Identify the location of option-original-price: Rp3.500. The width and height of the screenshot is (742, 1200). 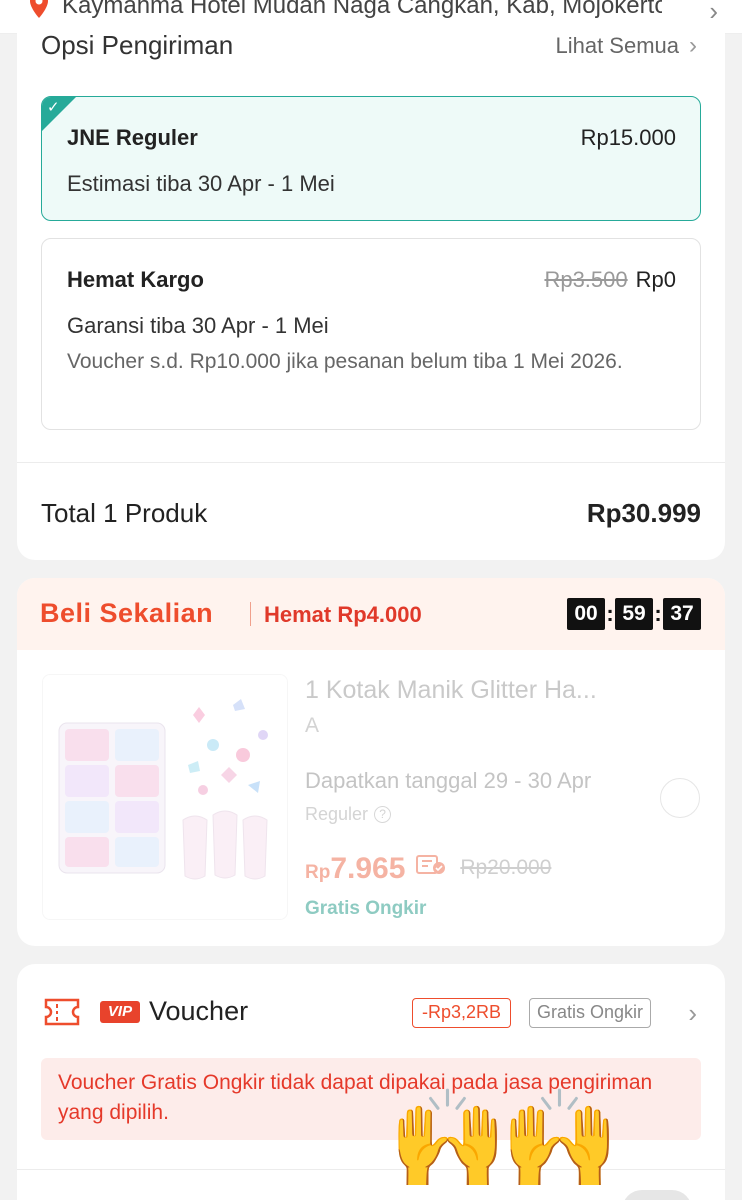
(586, 279).